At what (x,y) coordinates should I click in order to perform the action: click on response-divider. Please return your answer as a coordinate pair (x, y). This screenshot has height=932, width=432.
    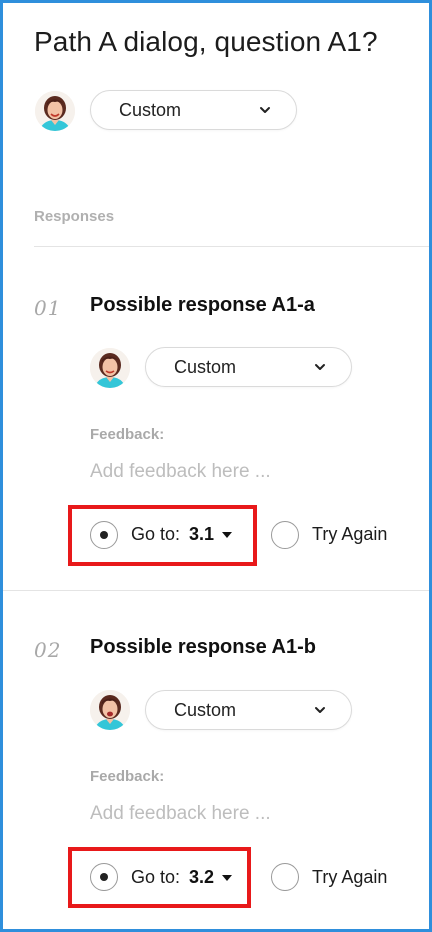
    Looking at the image, I should click on (216, 590).